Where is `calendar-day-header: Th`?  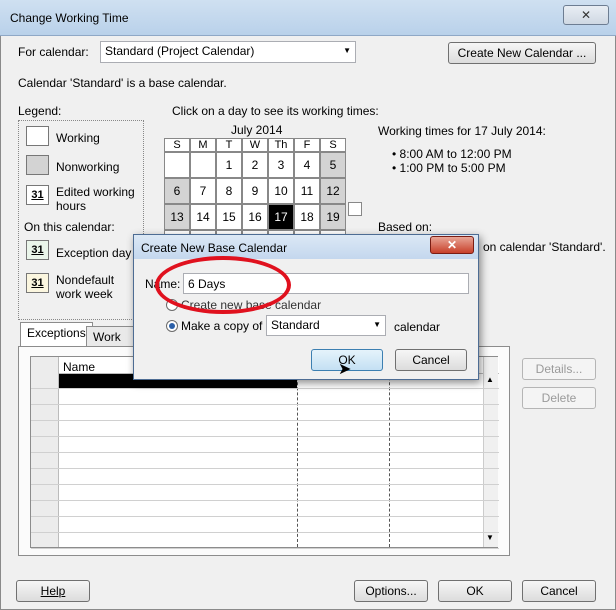
calendar-day-header: Th is located at coordinates (281, 145).